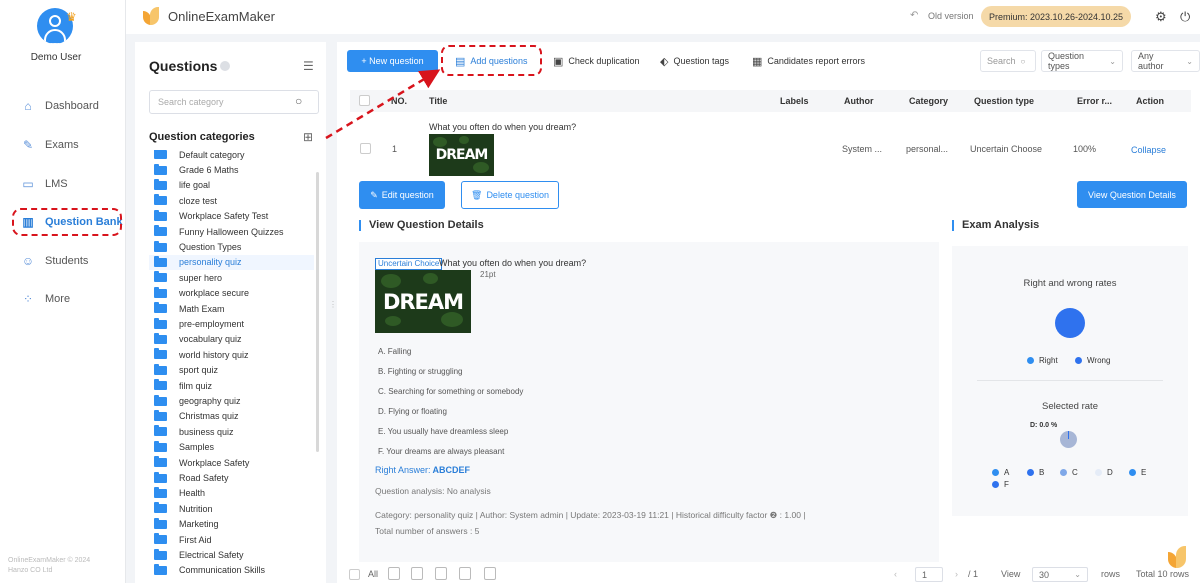 This screenshot has width=1200, height=583. What do you see at coordinates (231, 308) in the screenshot?
I see `category-item: Math Exam` at bounding box center [231, 308].